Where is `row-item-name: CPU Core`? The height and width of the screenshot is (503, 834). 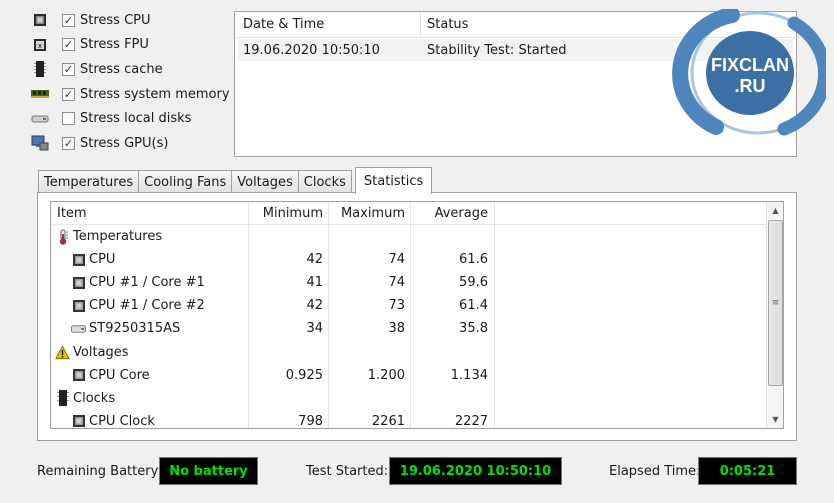
row-item-name: CPU Core is located at coordinates (119, 375).